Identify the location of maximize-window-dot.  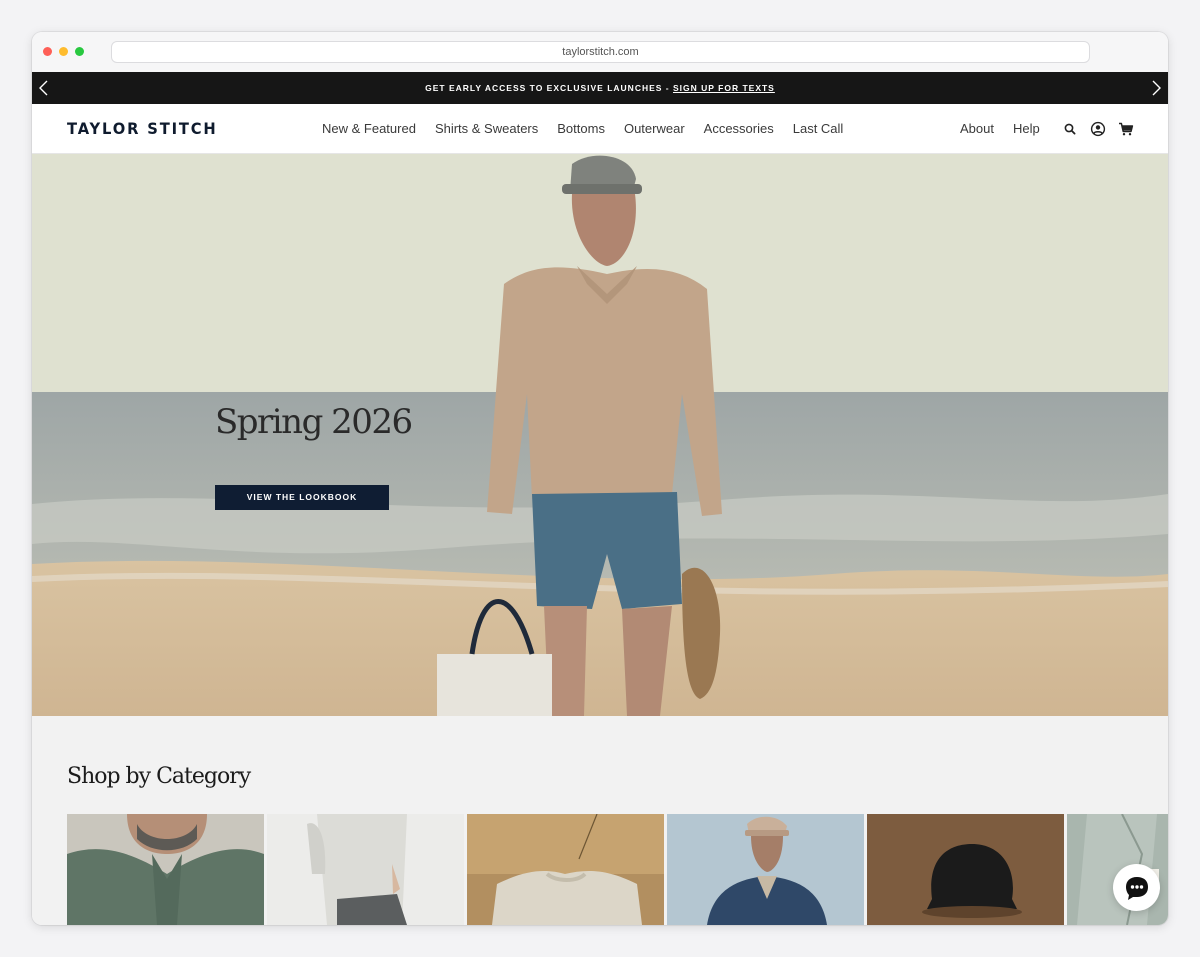
(79, 51).